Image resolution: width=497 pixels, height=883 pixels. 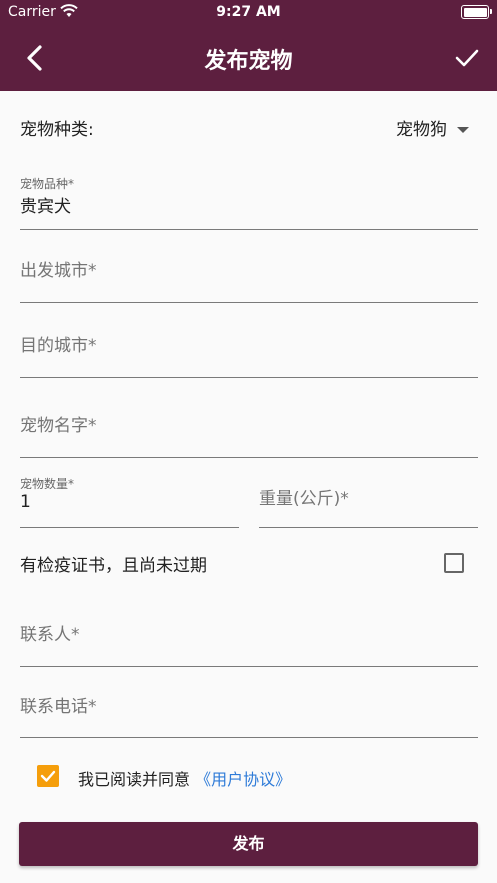 I want to click on user-agreement-link: 《用户协议》, so click(x=243, y=779).